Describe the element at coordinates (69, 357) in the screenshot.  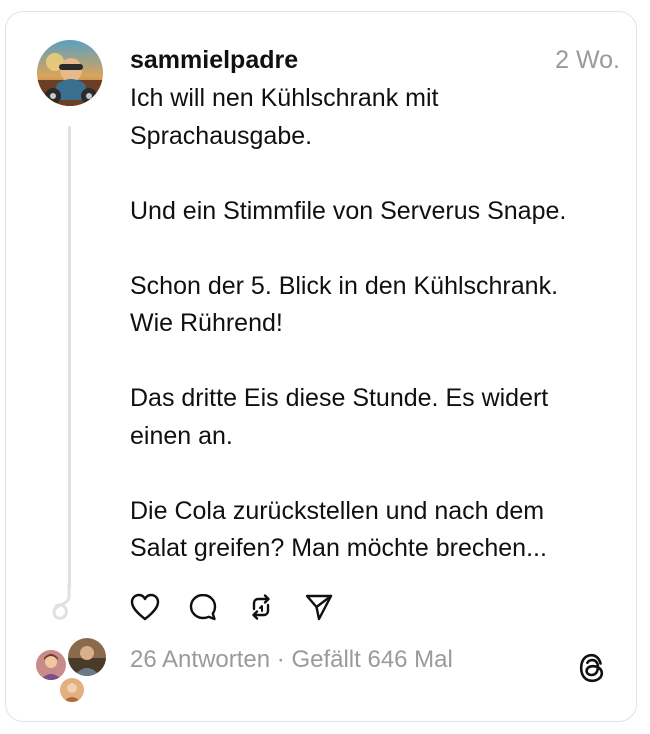
I see `thread-line` at that location.